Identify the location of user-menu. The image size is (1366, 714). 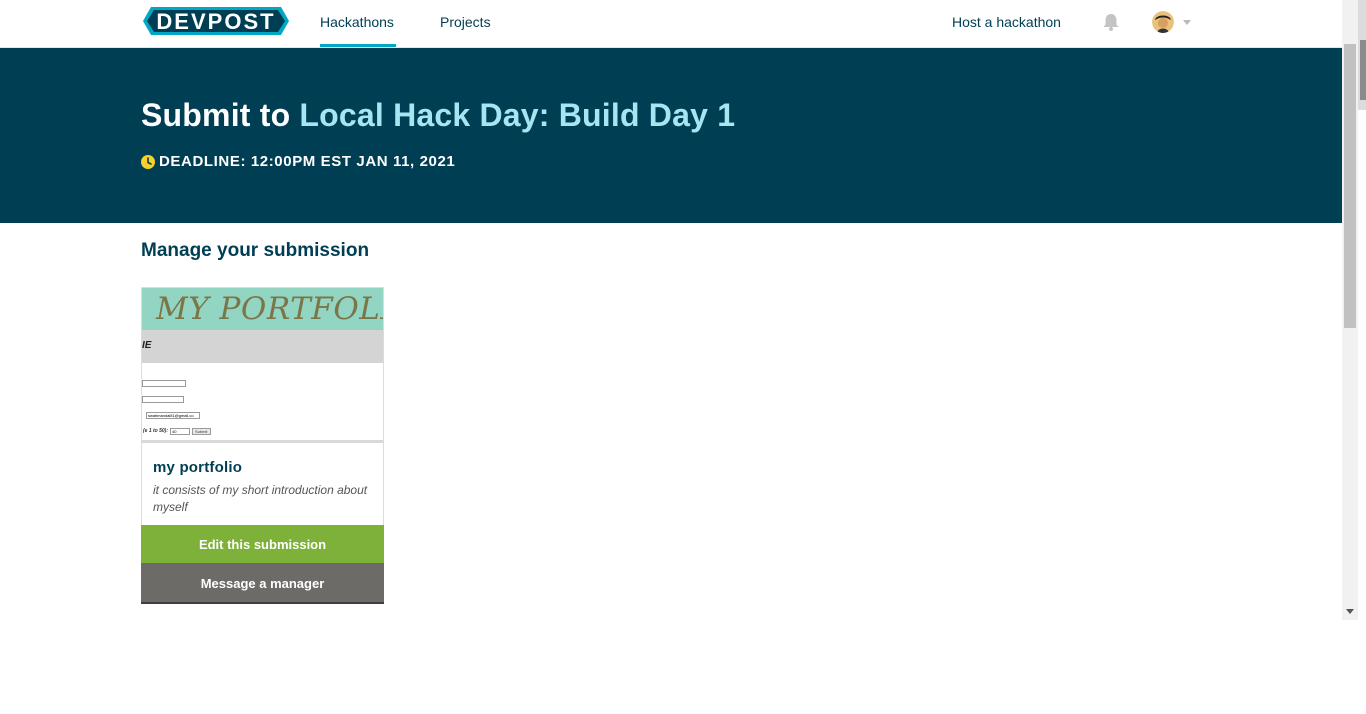
(1173, 22).